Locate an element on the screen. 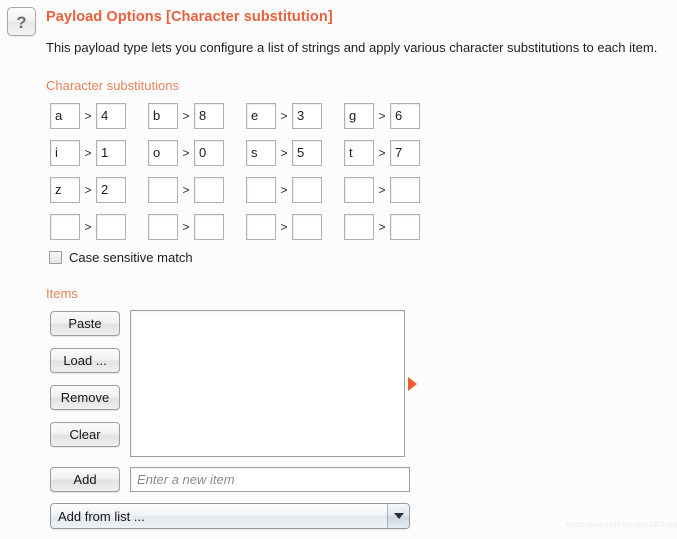 The height and width of the screenshot is (539, 677). substitution-pair: b > 8 is located at coordinates (197, 116).